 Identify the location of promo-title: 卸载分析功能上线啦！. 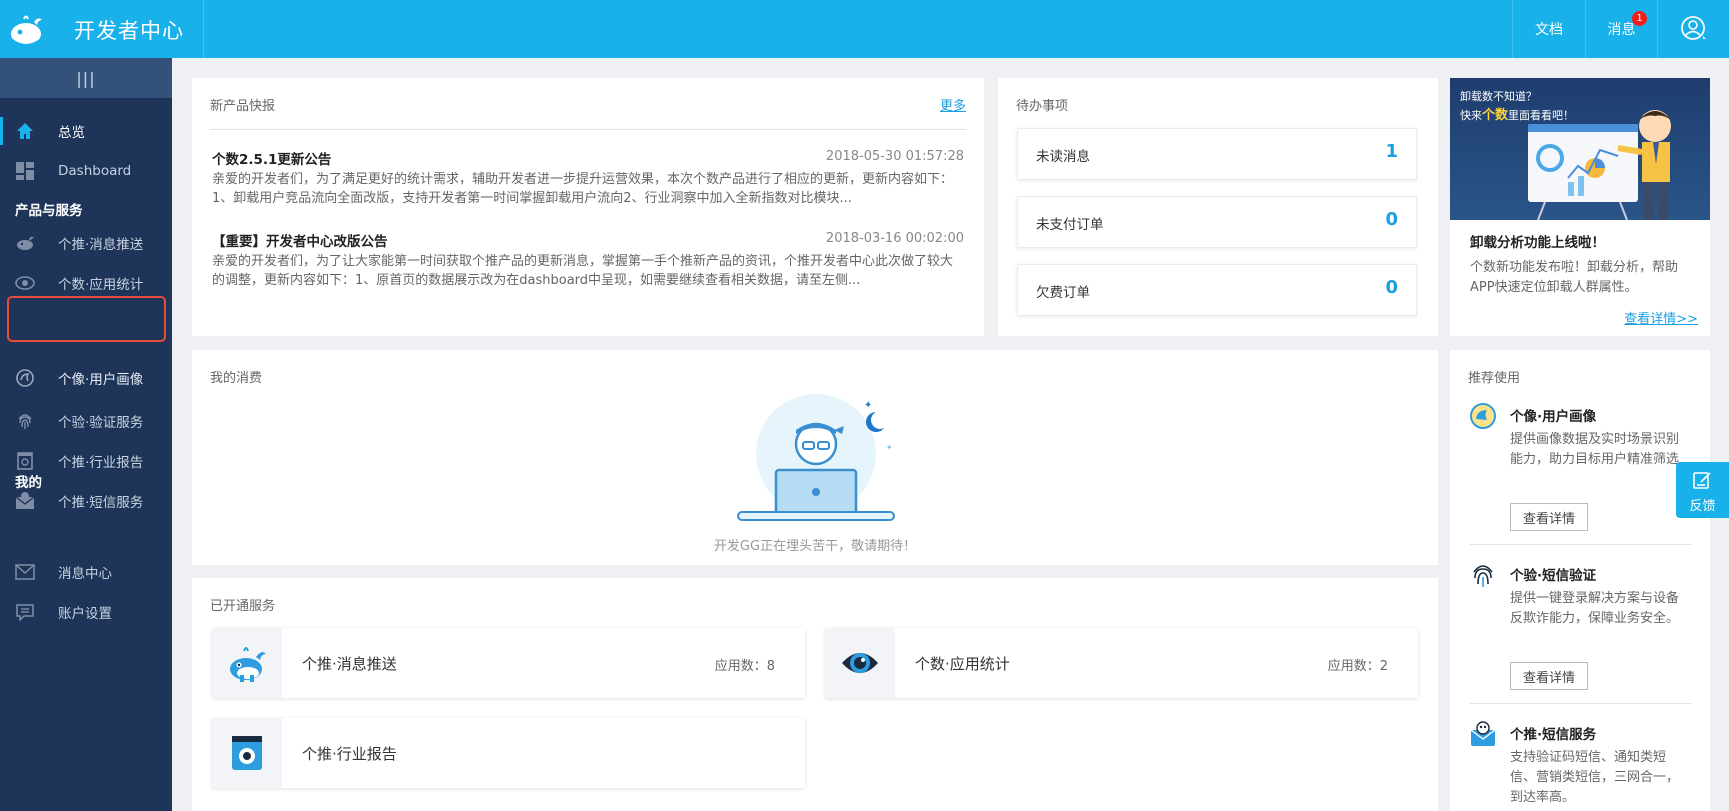
(1537, 243).